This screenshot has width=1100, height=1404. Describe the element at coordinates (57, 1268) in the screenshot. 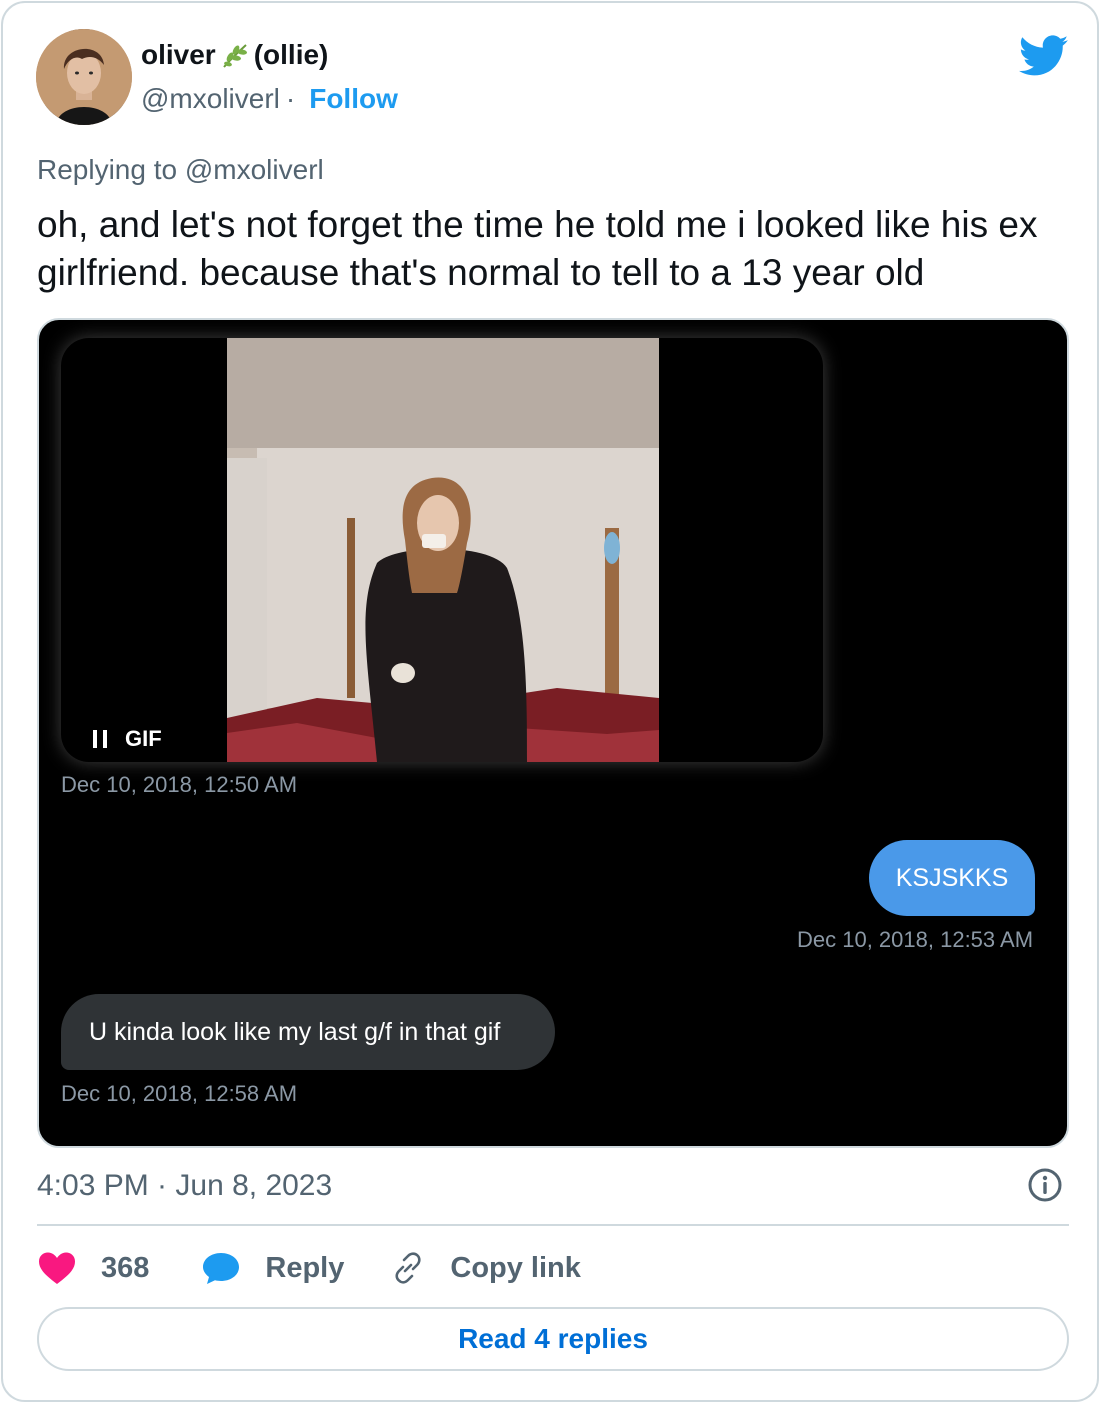

I see `heart-icon` at that location.